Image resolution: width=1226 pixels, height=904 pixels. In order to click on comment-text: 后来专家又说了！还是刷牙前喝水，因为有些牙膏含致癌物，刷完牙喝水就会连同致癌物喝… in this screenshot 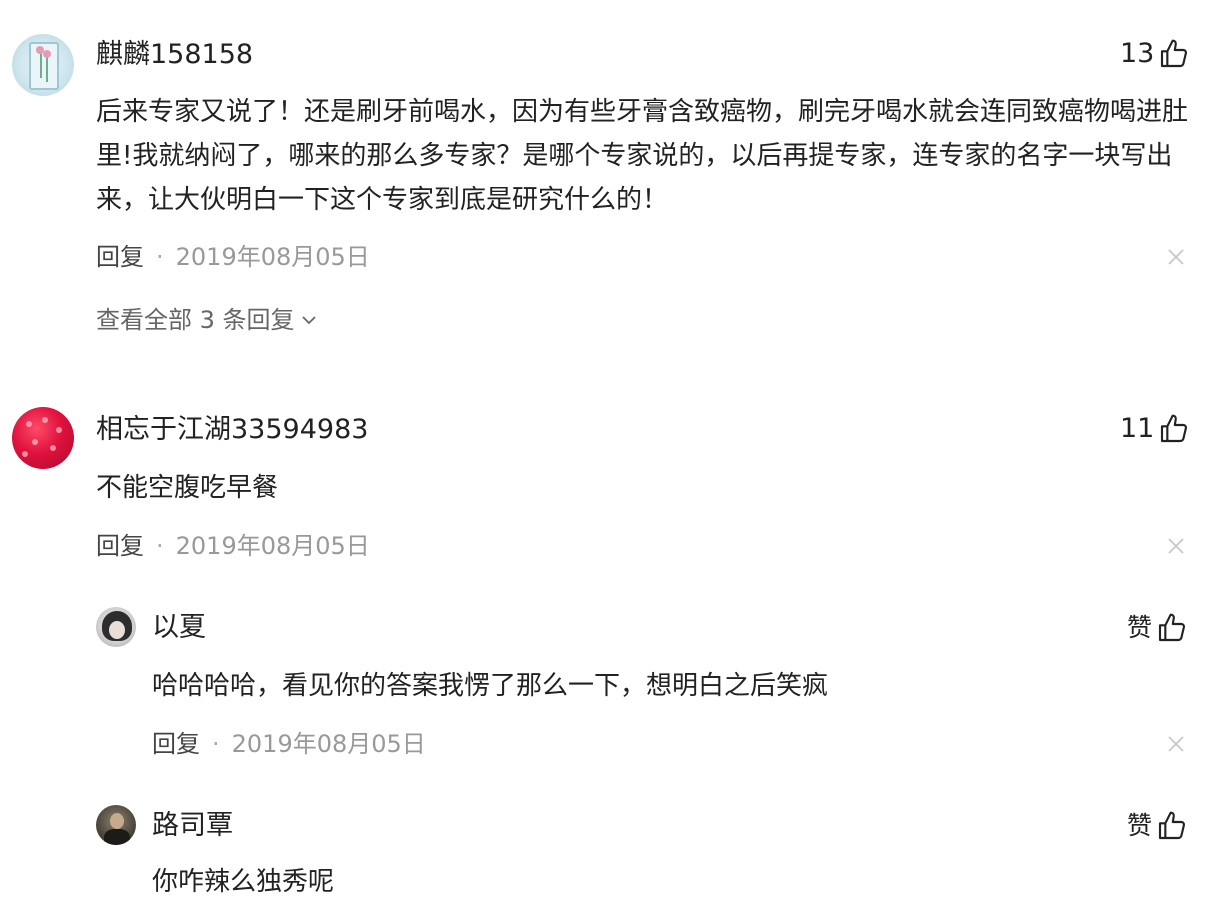, I will do `click(642, 156)`.